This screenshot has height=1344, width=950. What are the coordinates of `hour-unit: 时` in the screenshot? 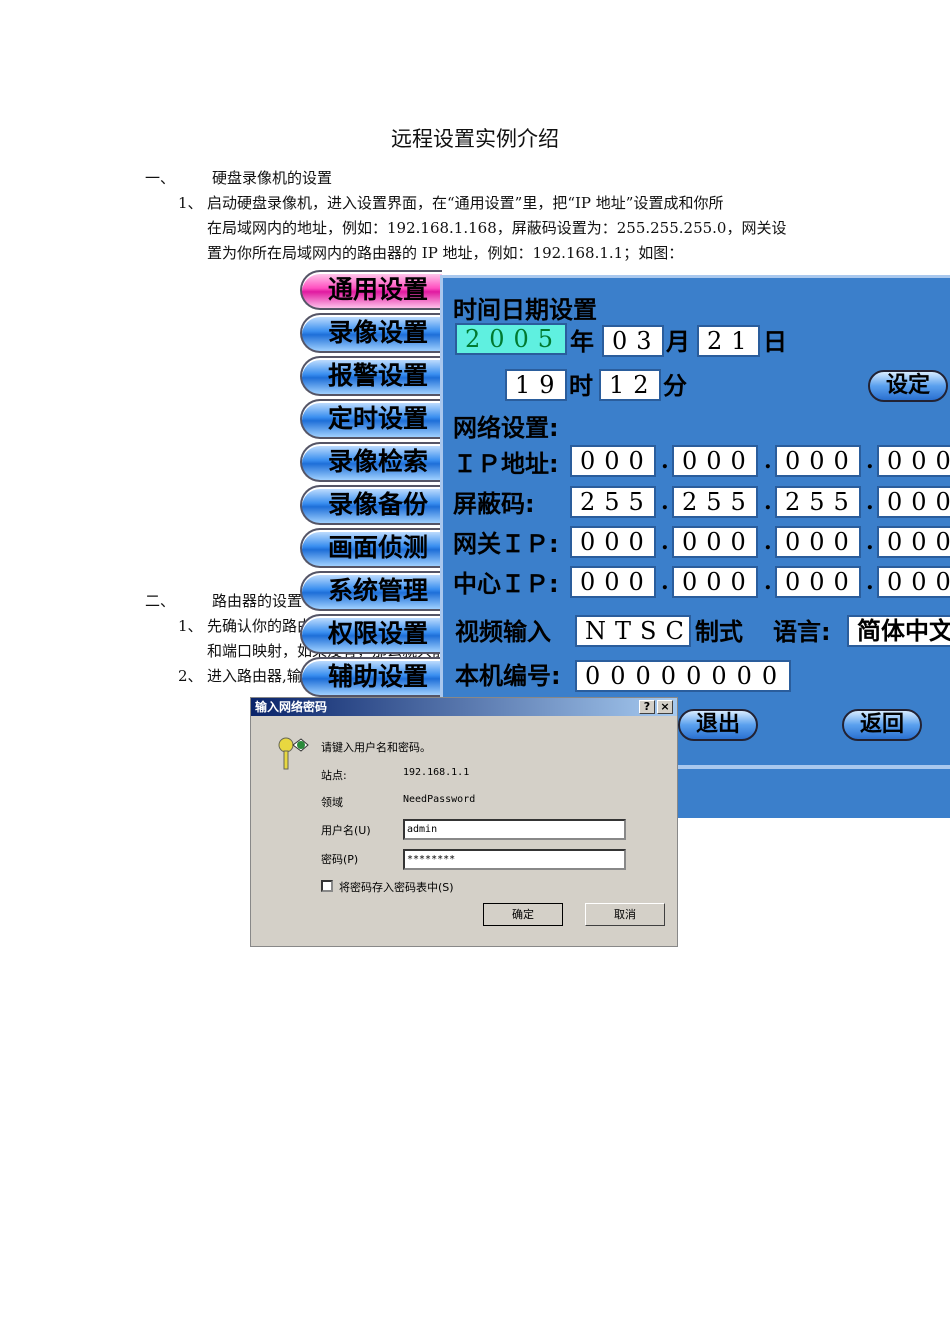 It's located at (581, 386).